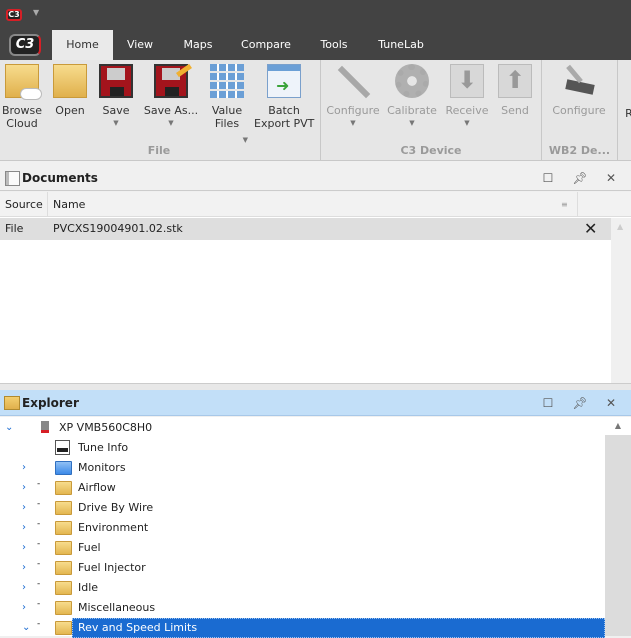  I want to click on splitter, so click(315, 386).